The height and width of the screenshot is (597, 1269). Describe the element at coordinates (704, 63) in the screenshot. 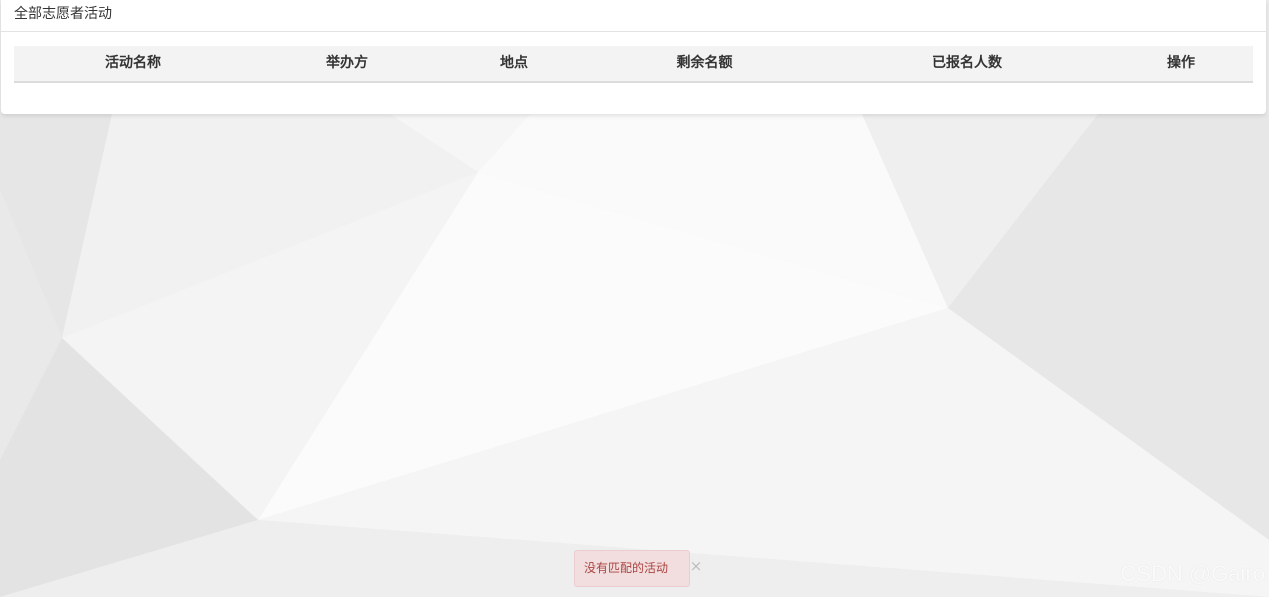

I see `column-header-remaining-slots: 剩余名额` at that location.